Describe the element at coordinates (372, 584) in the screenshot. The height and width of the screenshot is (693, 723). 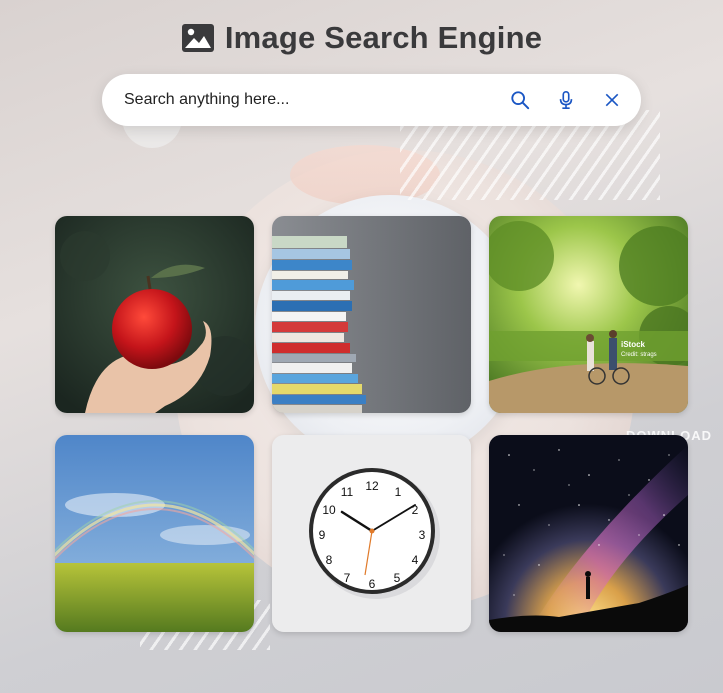
I see `clock-numeral-6: 6` at that location.